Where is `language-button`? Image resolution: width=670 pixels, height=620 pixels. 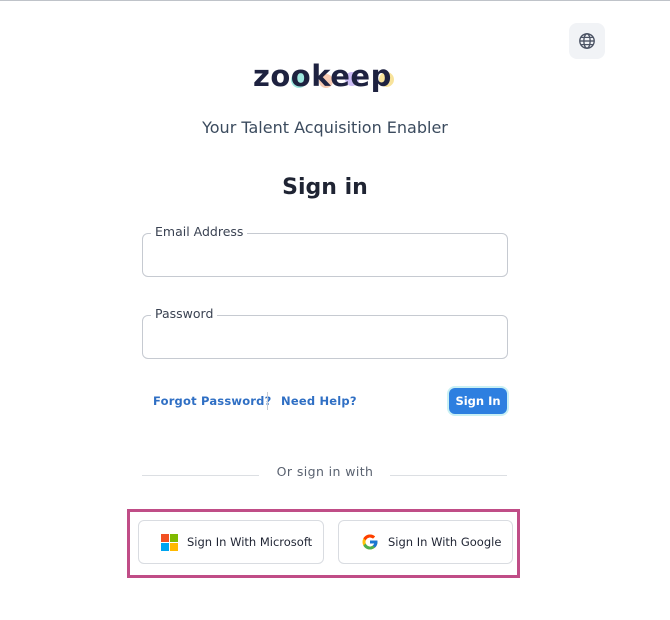
language-button is located at coordinates (587, 41).